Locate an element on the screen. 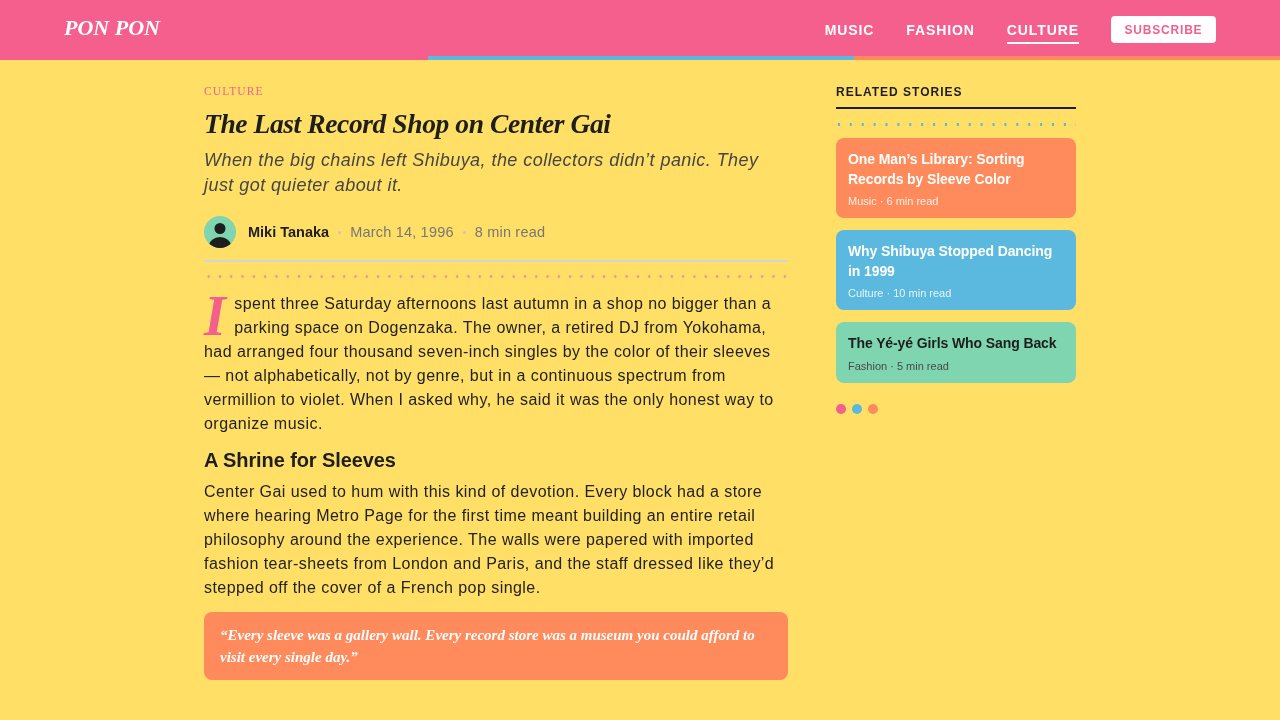  article-subtitle: When the big chains left Shibuya, the collectors didn’t panic. They just got quieter about it. is located at coordinates (482, 173).